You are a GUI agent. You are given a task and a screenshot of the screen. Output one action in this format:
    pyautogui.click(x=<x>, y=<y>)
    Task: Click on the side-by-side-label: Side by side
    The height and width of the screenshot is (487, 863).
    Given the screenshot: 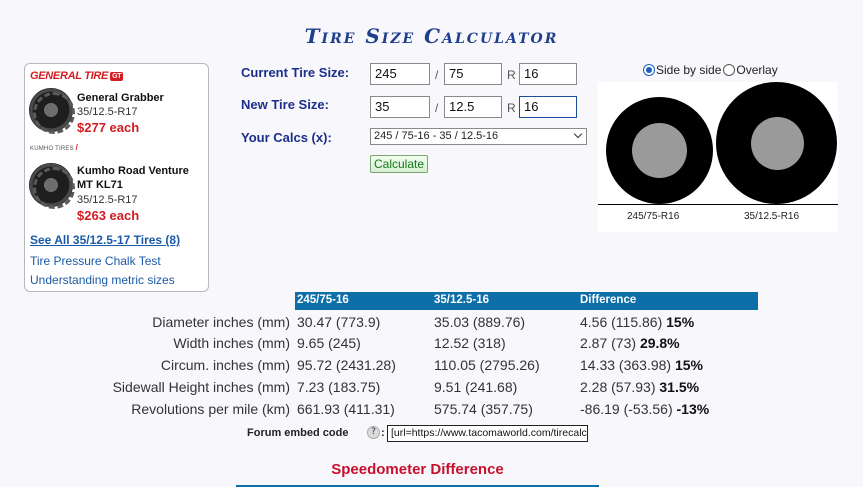 What is the action you would take?
    pyautogui.click(x=688, y=70)
    